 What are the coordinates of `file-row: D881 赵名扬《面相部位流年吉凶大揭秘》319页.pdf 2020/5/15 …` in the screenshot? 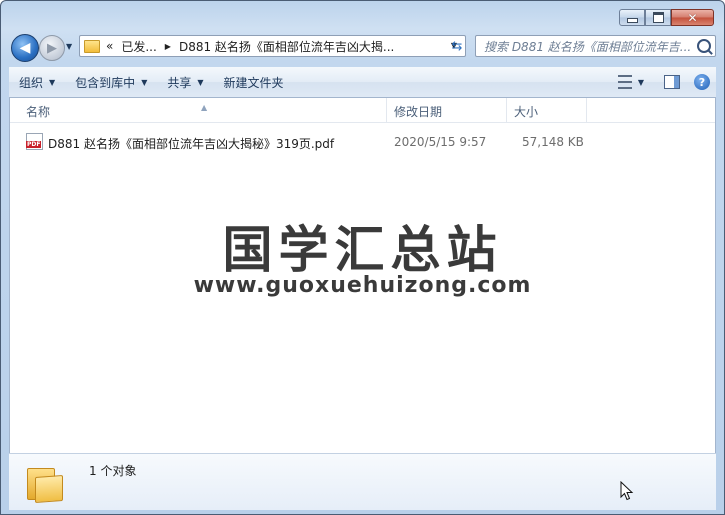 It's located at (362, 142).